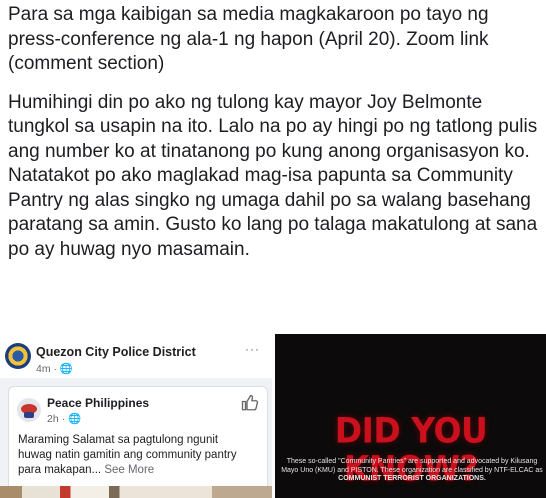 The height and width of the screenshot is (498, 546). What do you see at coordinates (250, 402) in the screenshot?
I see `like-icon` at bounding box center [250, 402].